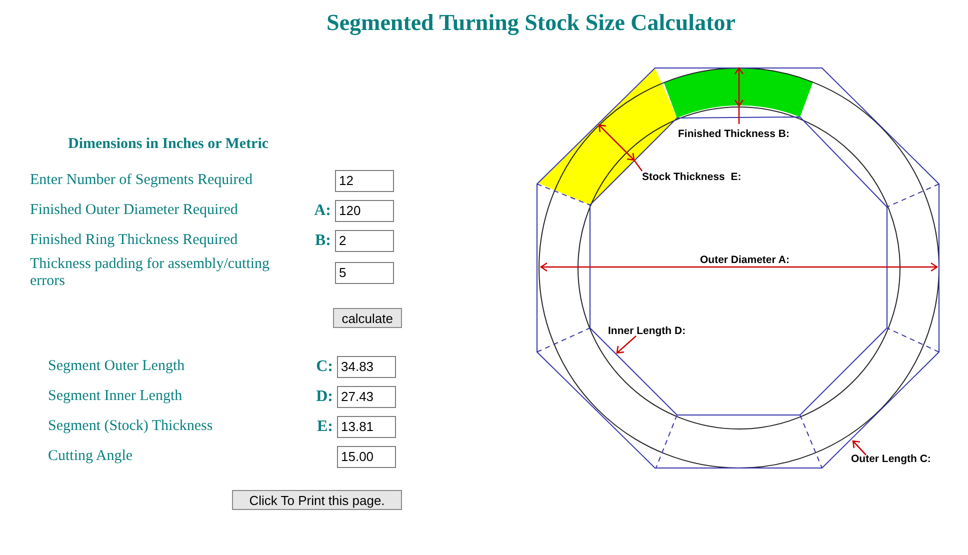 This screenshot has height=555, width=968. I want to click on input-field: 12, so click(364, 181).